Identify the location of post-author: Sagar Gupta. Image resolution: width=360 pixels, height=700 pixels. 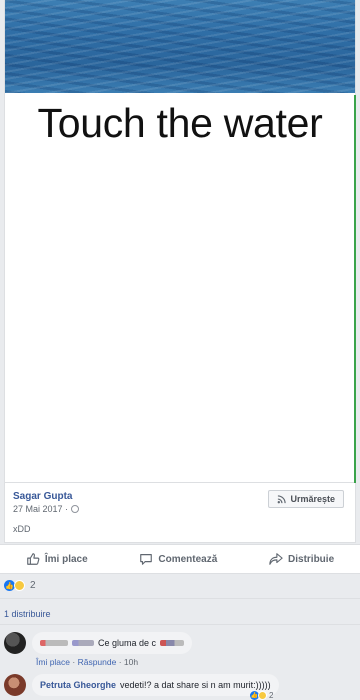
(42, 496).